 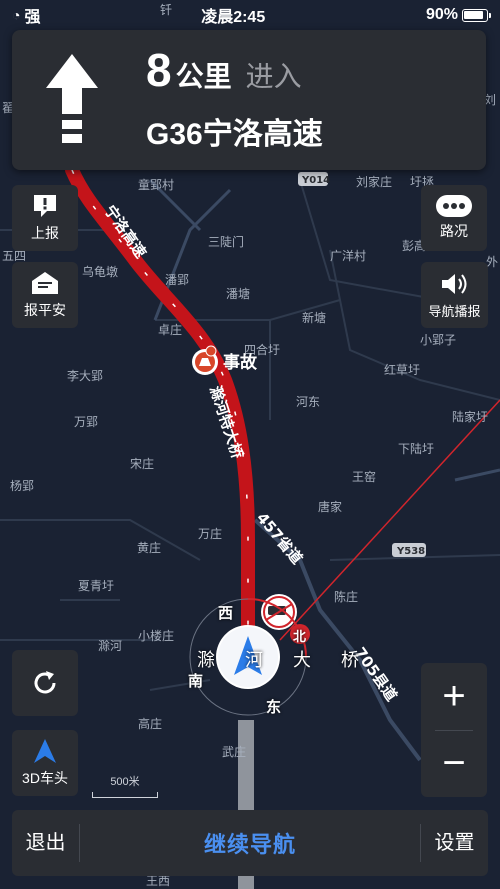 I want to click on map-place: 万郢, so click(x=86, y=422).